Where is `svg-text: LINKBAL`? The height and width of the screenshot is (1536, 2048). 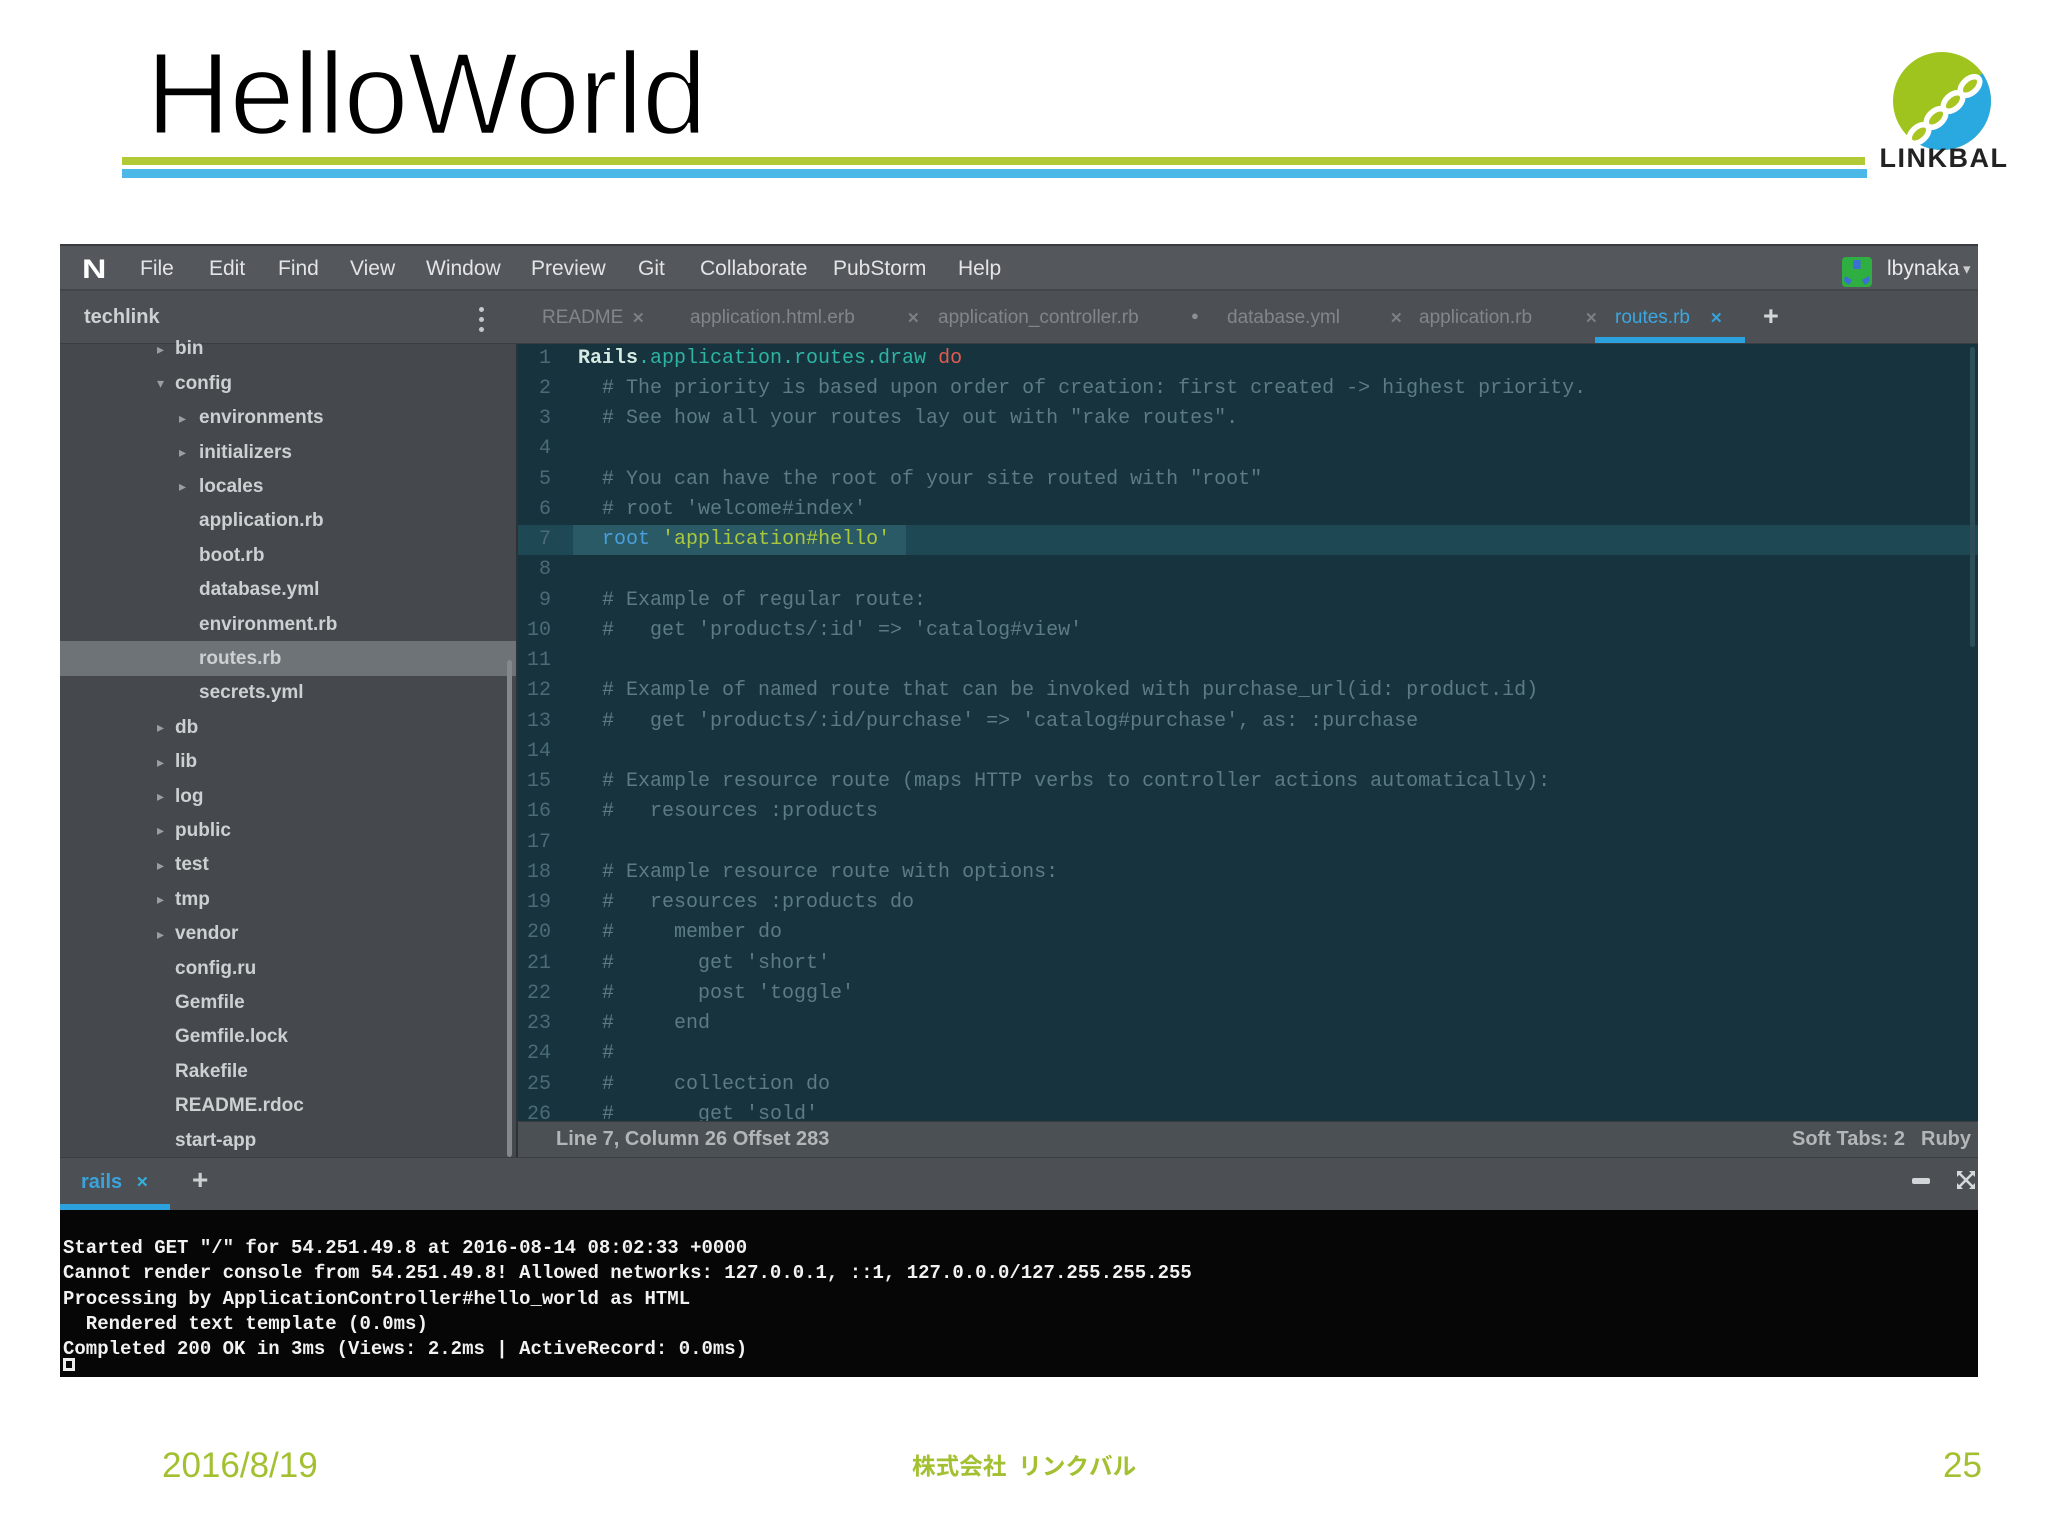 svg-text: LINKBAL is located at coordinates (1944, 158).